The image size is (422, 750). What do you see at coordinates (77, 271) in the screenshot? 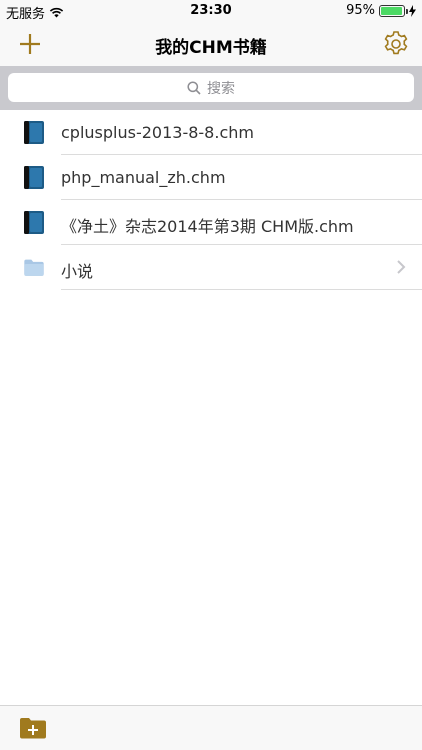
I see `list-item-label: 小说` at bounding box center [77, 271].